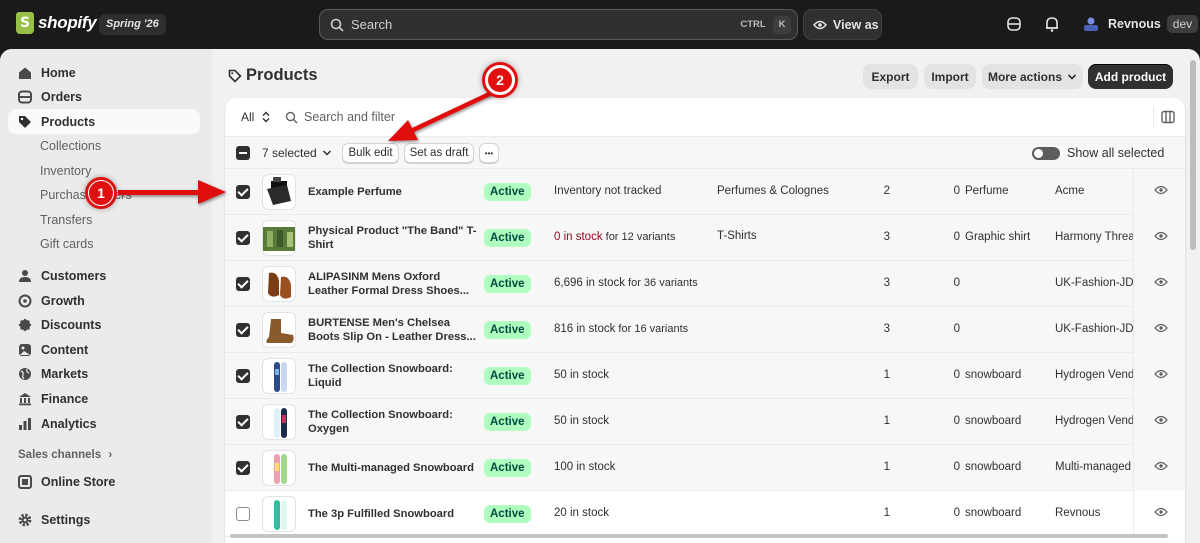 The width and height of the screenshot is (1200, 543). I want to click on more-actions-button: More actions, so click(1032, 76).